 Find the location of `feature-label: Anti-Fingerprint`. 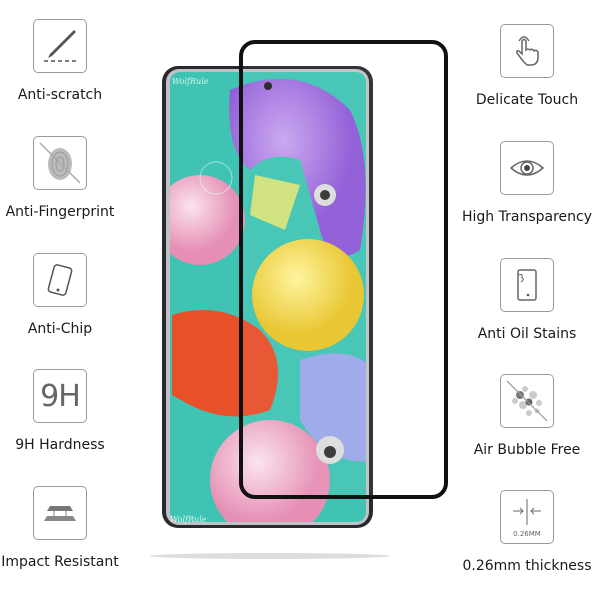

feature-label: Anti-Fingerprint is located at coordinates (60, 212).